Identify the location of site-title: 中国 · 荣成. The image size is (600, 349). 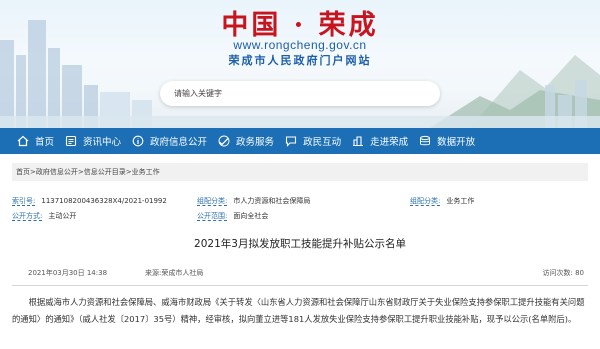
(300, 25).